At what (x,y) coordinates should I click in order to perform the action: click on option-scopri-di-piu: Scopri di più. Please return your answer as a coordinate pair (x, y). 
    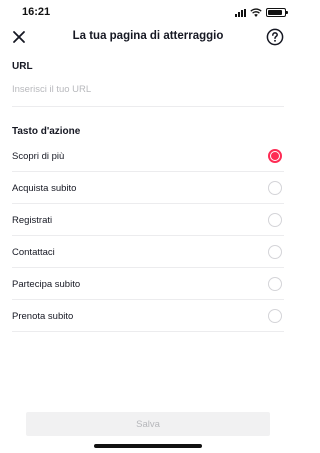
    Looking at the image, I should click on (148, 156).